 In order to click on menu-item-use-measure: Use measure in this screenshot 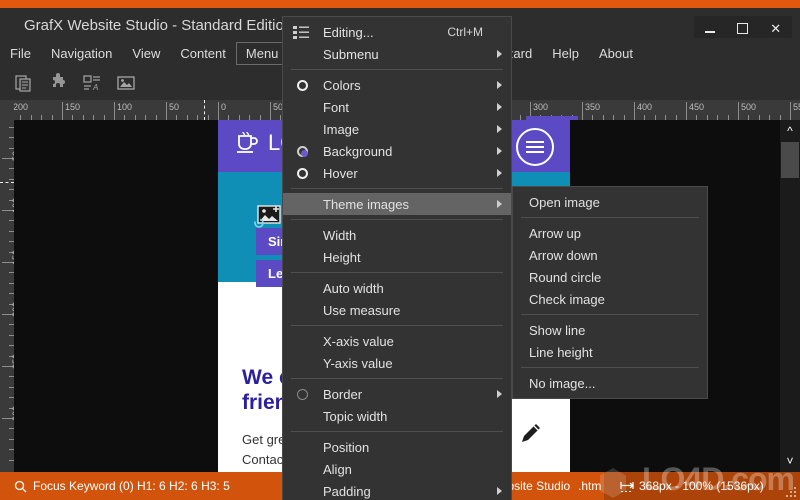, I will do `click(397, 310)`.